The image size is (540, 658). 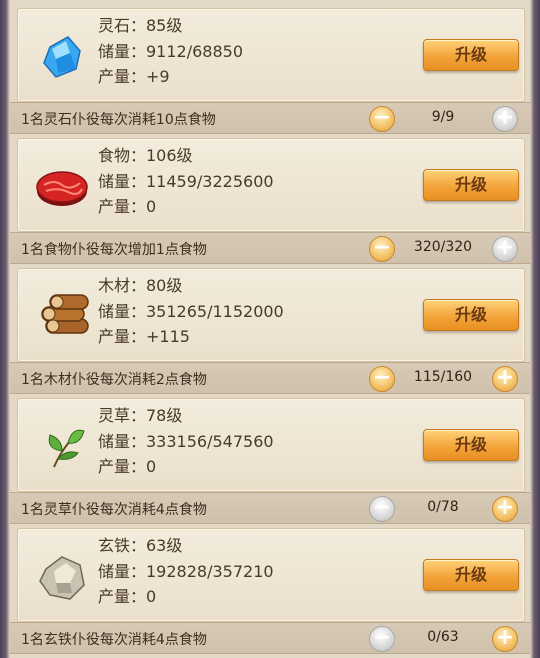 I want to click on servant-description: 1名木材仆役每次消耗2点食物, so click(x=114, y=380).